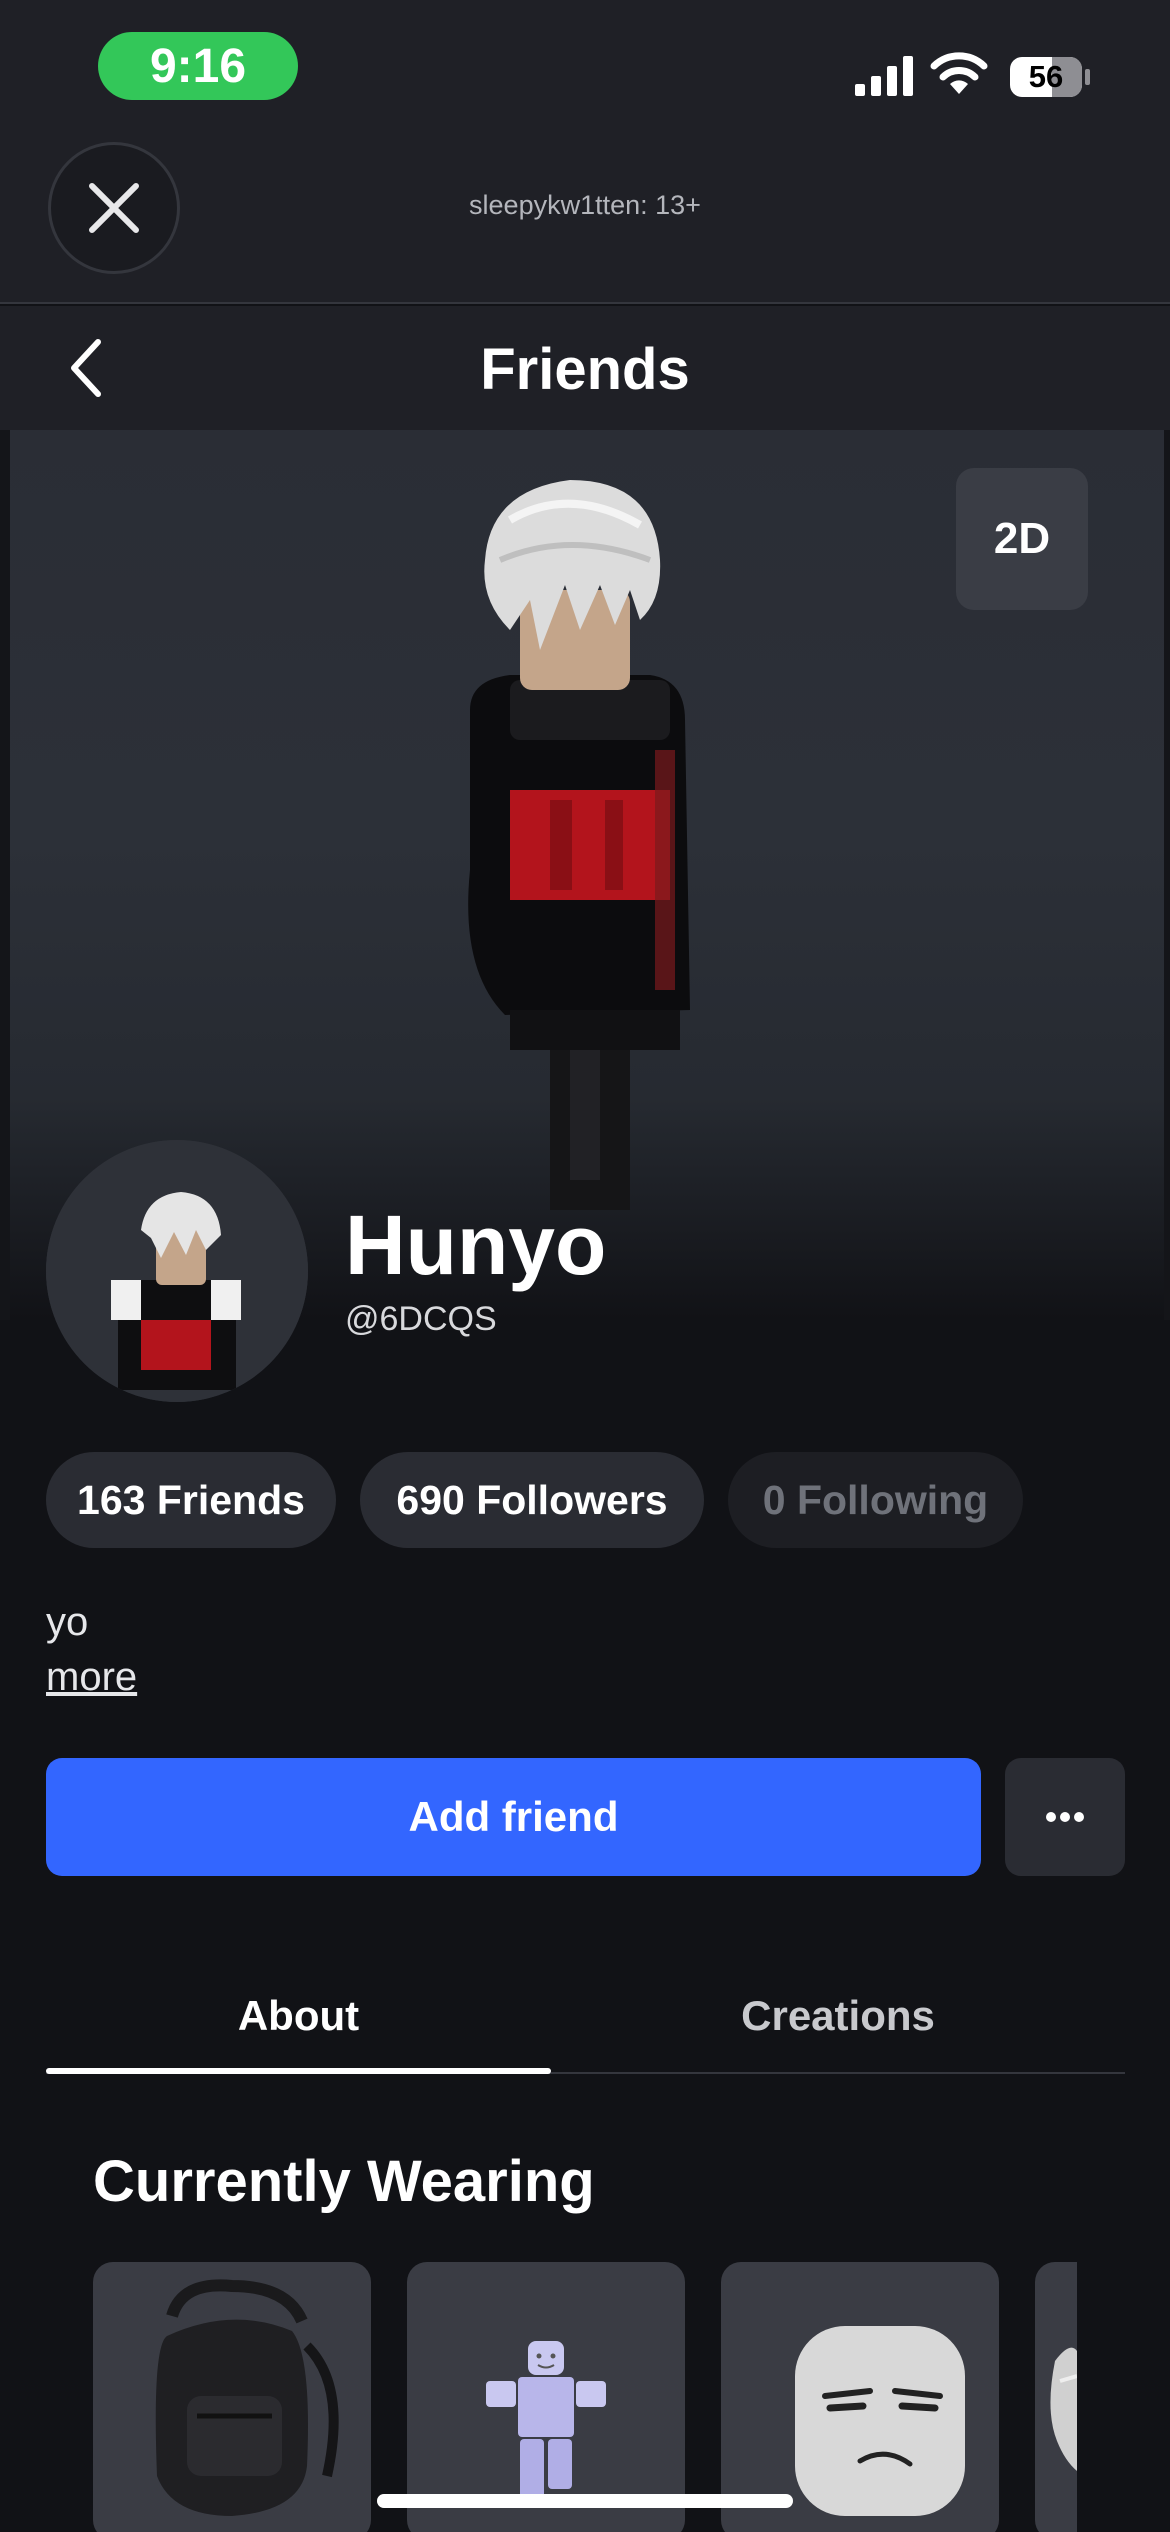  I want to click on followers-count-button: 690 Followers, so click(532, 1500).